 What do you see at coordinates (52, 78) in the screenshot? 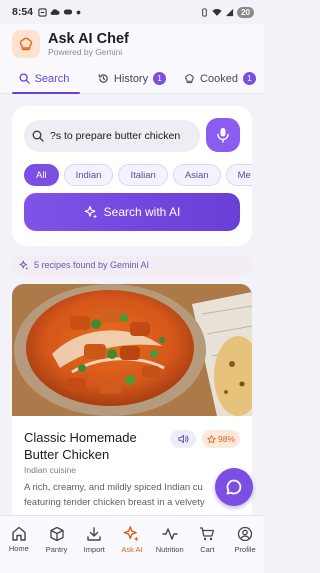
I see `tab-label: Search` at bounding box center [52, 78].